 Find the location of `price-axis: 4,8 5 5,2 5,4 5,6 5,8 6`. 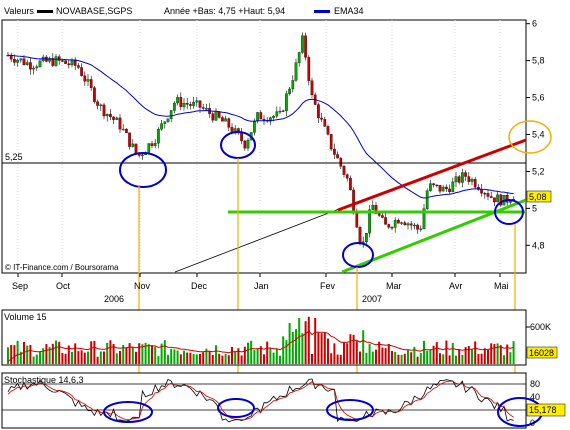

price-axis: 4,8 5 5,2 5,4 5,6 5,8 6 is located at coordinates (535, 134).